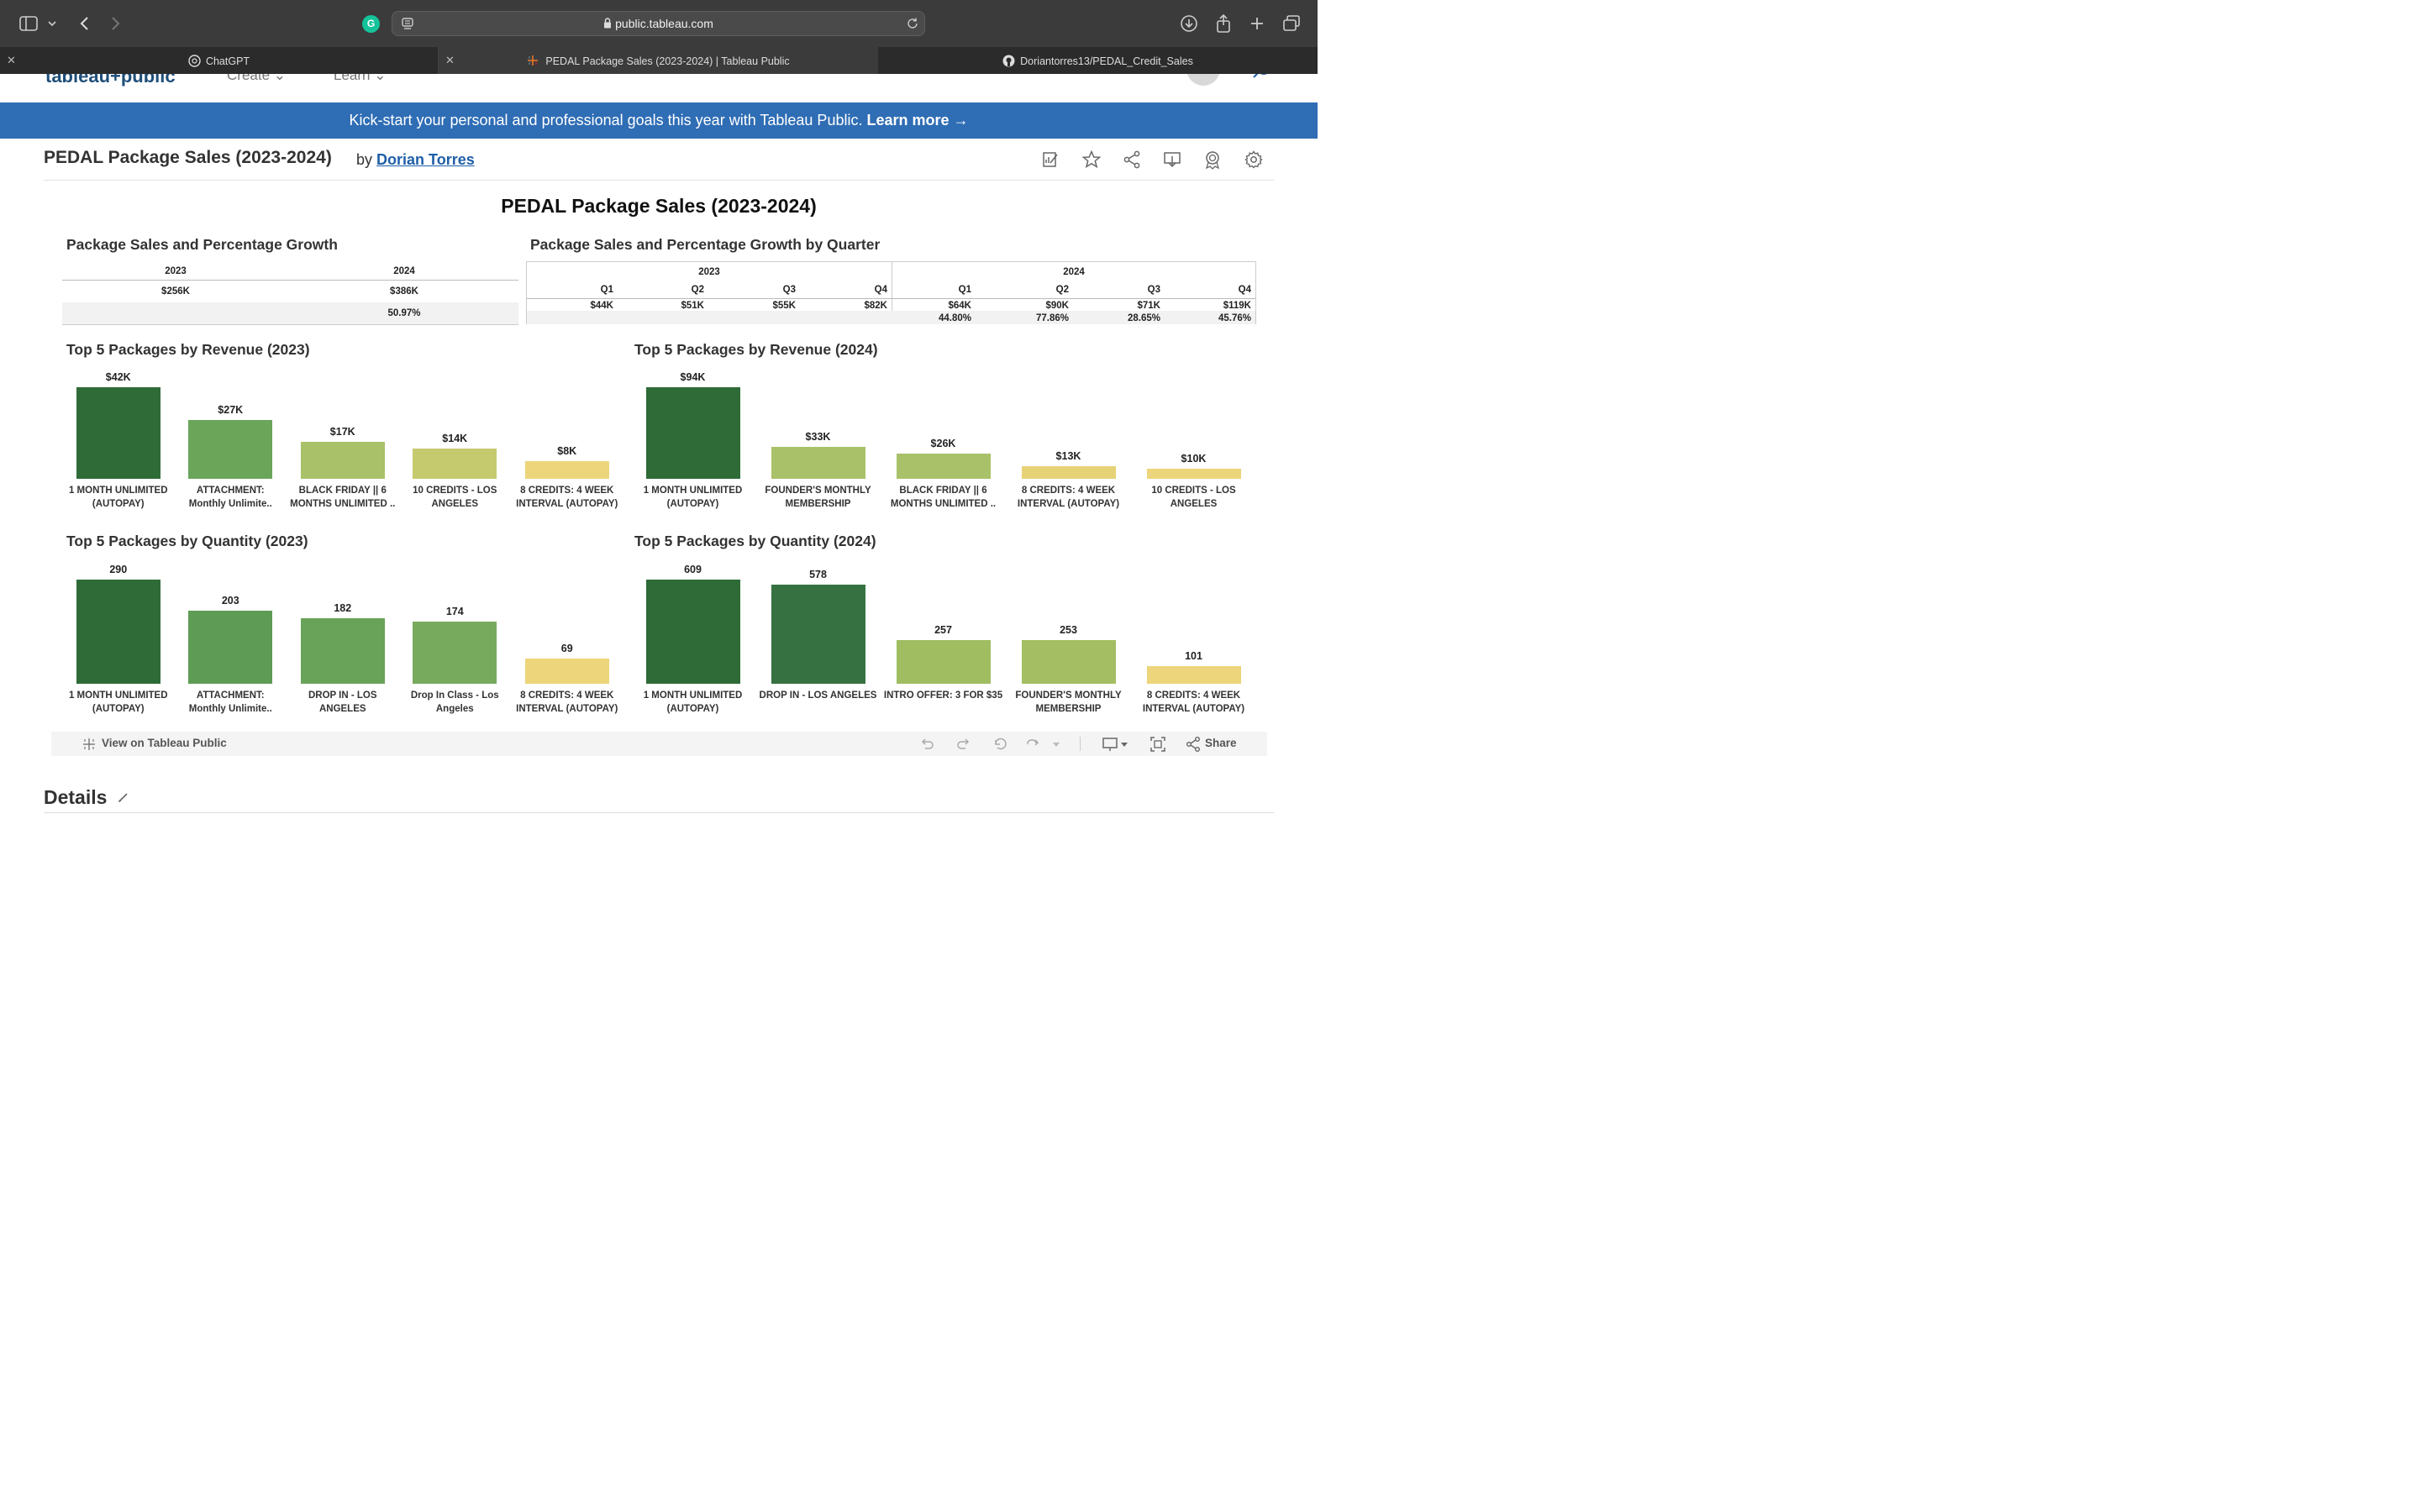 The image size is (2420, 1512). Describe the element at coordinates (118, 377) in the screenshot. I see `bar-value-label: $42K` at that location.